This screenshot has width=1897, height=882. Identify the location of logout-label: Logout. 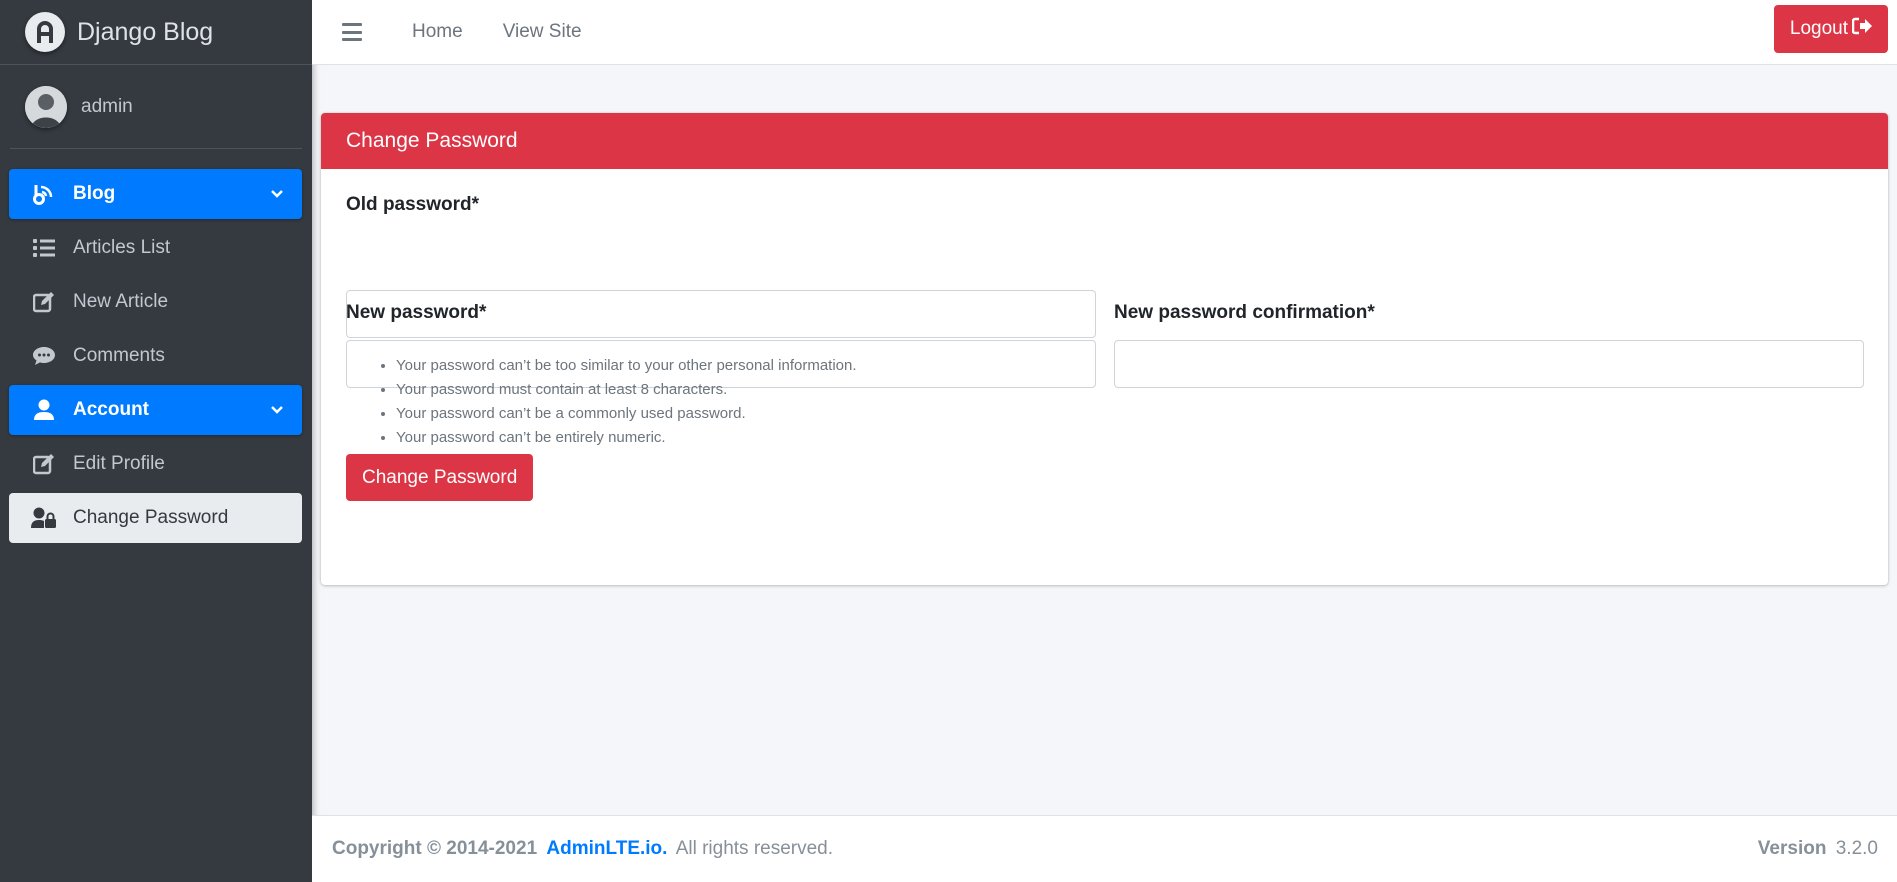
(1818, 28).